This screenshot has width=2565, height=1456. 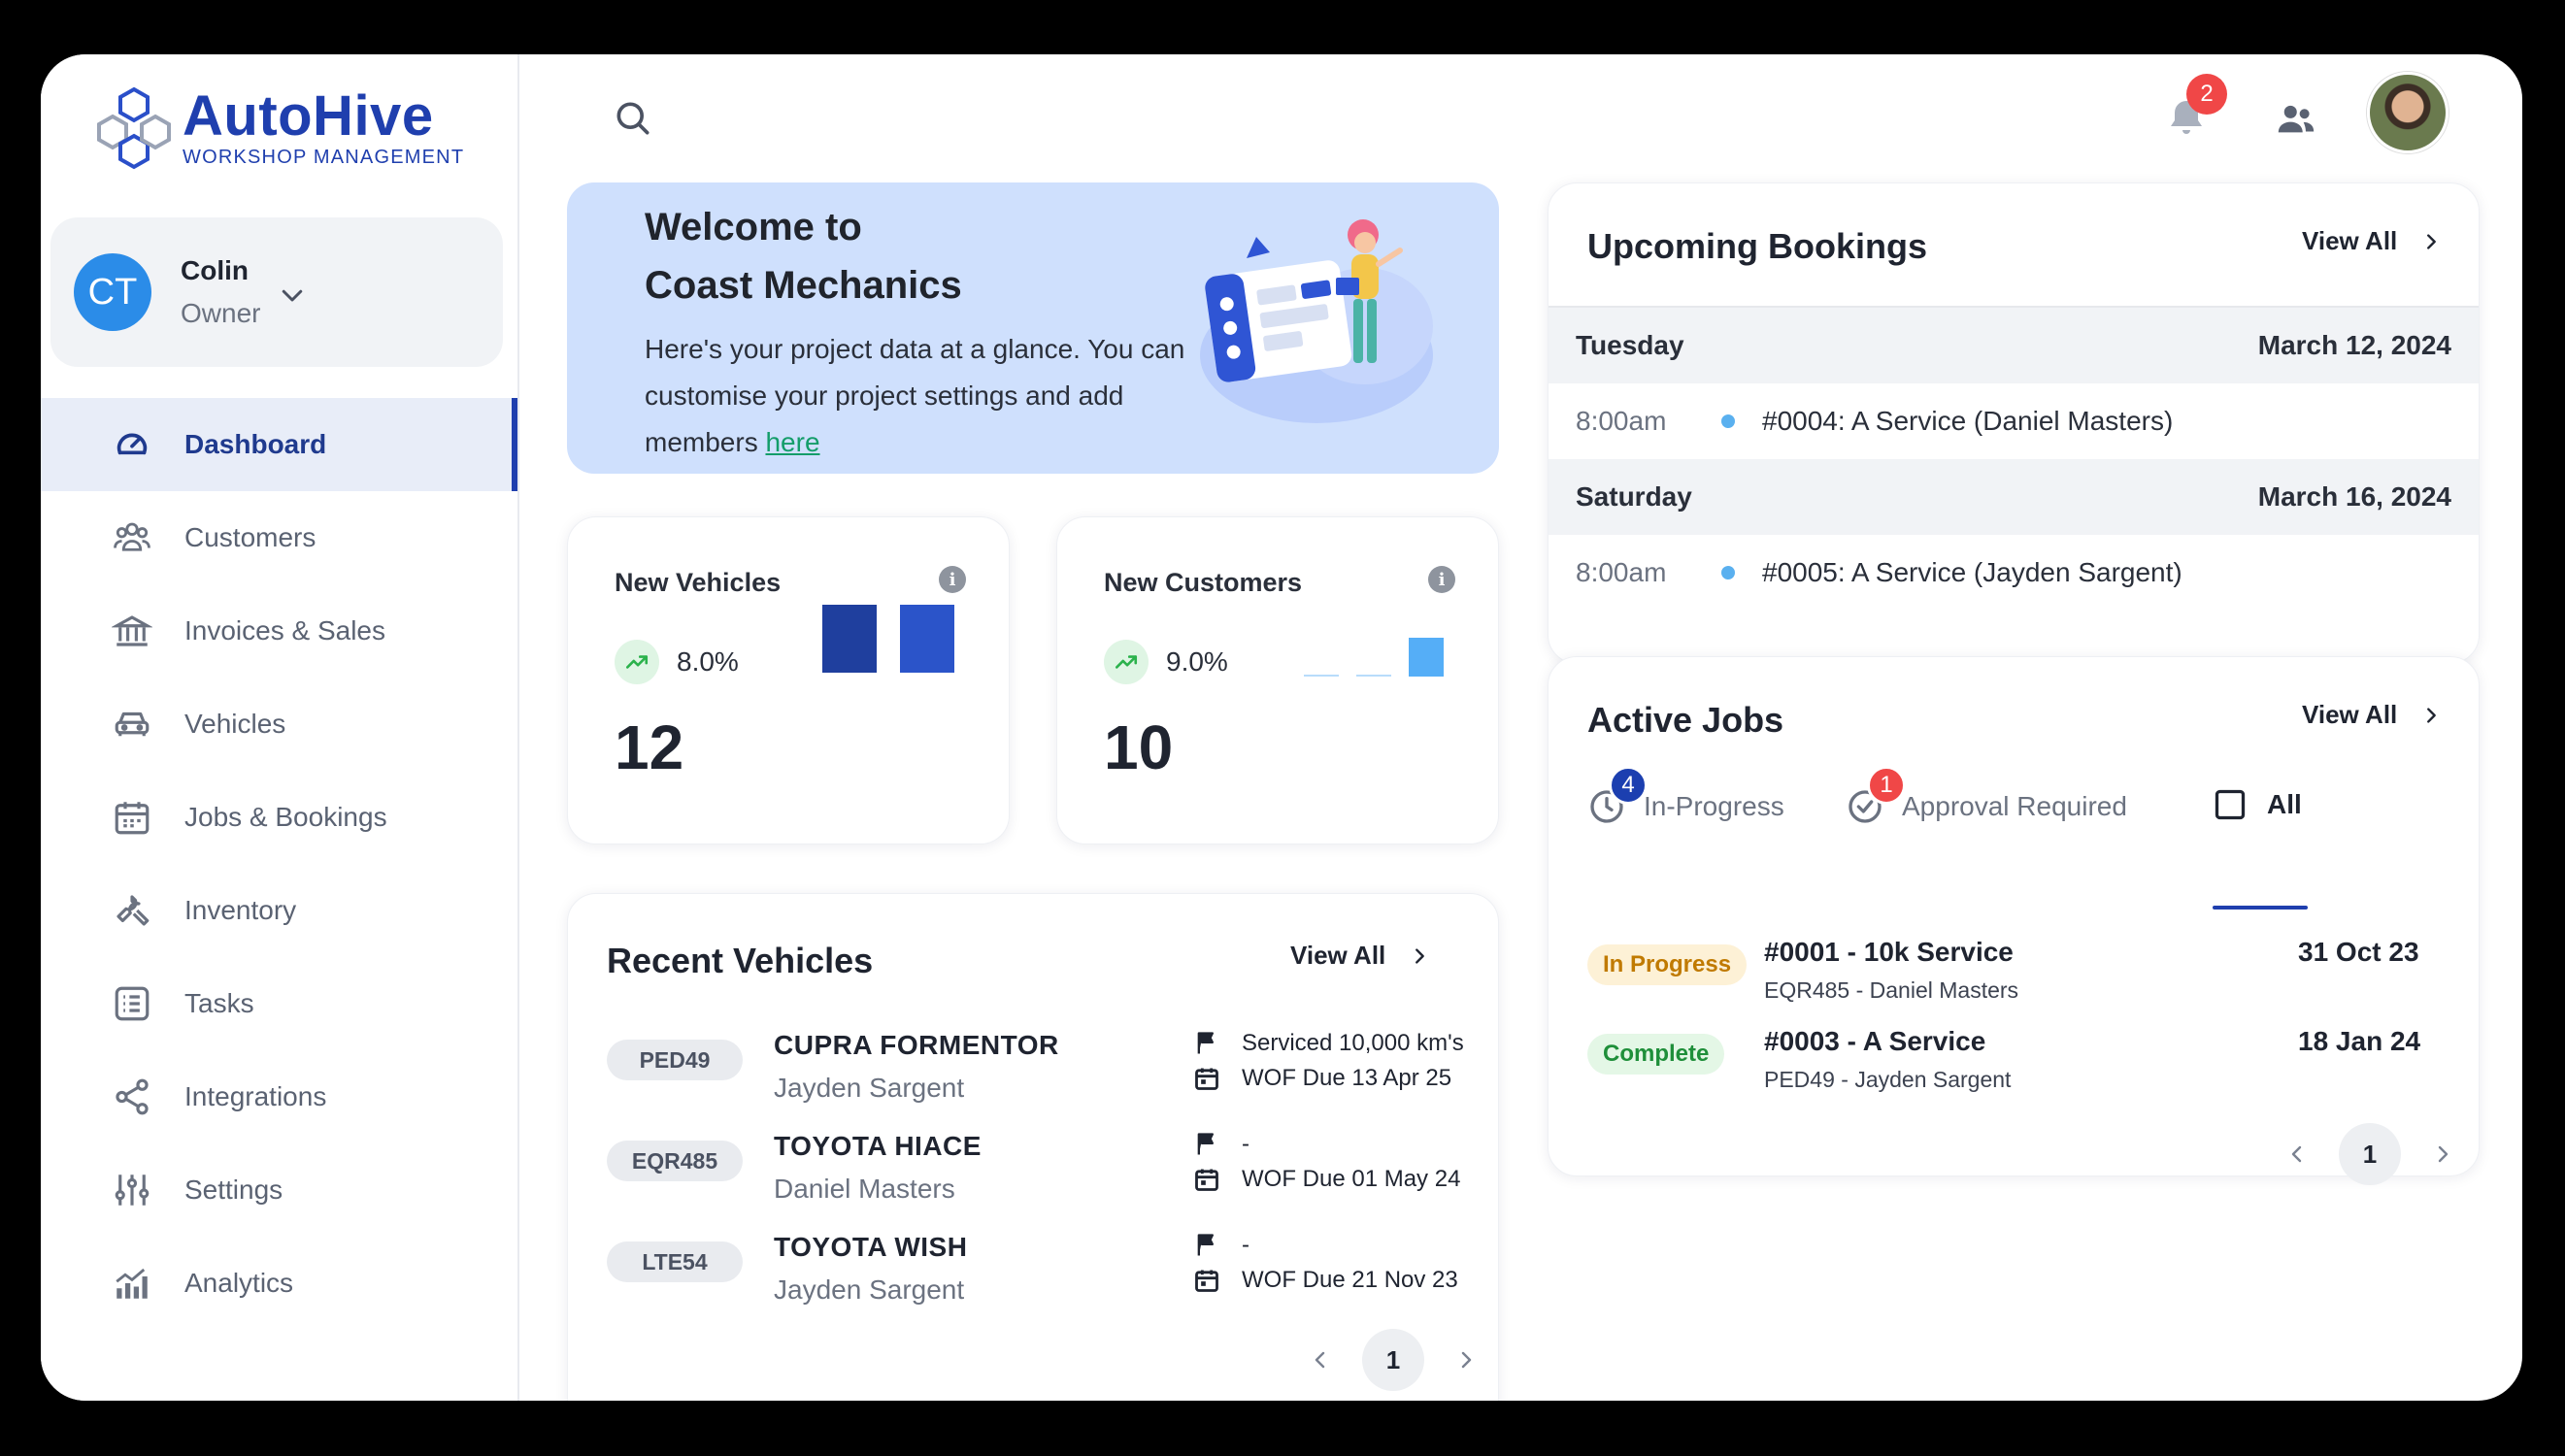 What do you see at coordinates (637, 662) in the screenshot?
I see `trend-up-icon` at bounding box center [637, 662].